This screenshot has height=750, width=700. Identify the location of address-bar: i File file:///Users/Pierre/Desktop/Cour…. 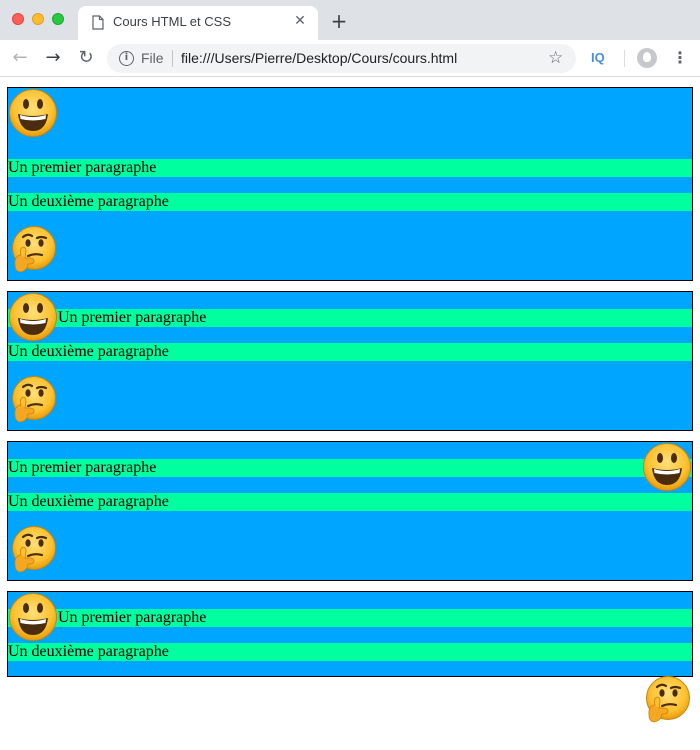
(341, 58).